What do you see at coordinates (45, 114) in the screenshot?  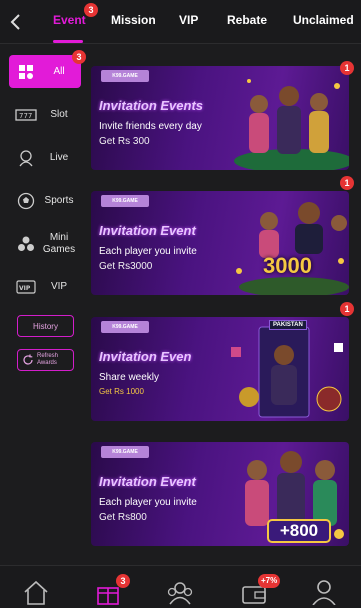 I see `sidebar-item-slot: 777 Slot` at bounding box center [45, 114].